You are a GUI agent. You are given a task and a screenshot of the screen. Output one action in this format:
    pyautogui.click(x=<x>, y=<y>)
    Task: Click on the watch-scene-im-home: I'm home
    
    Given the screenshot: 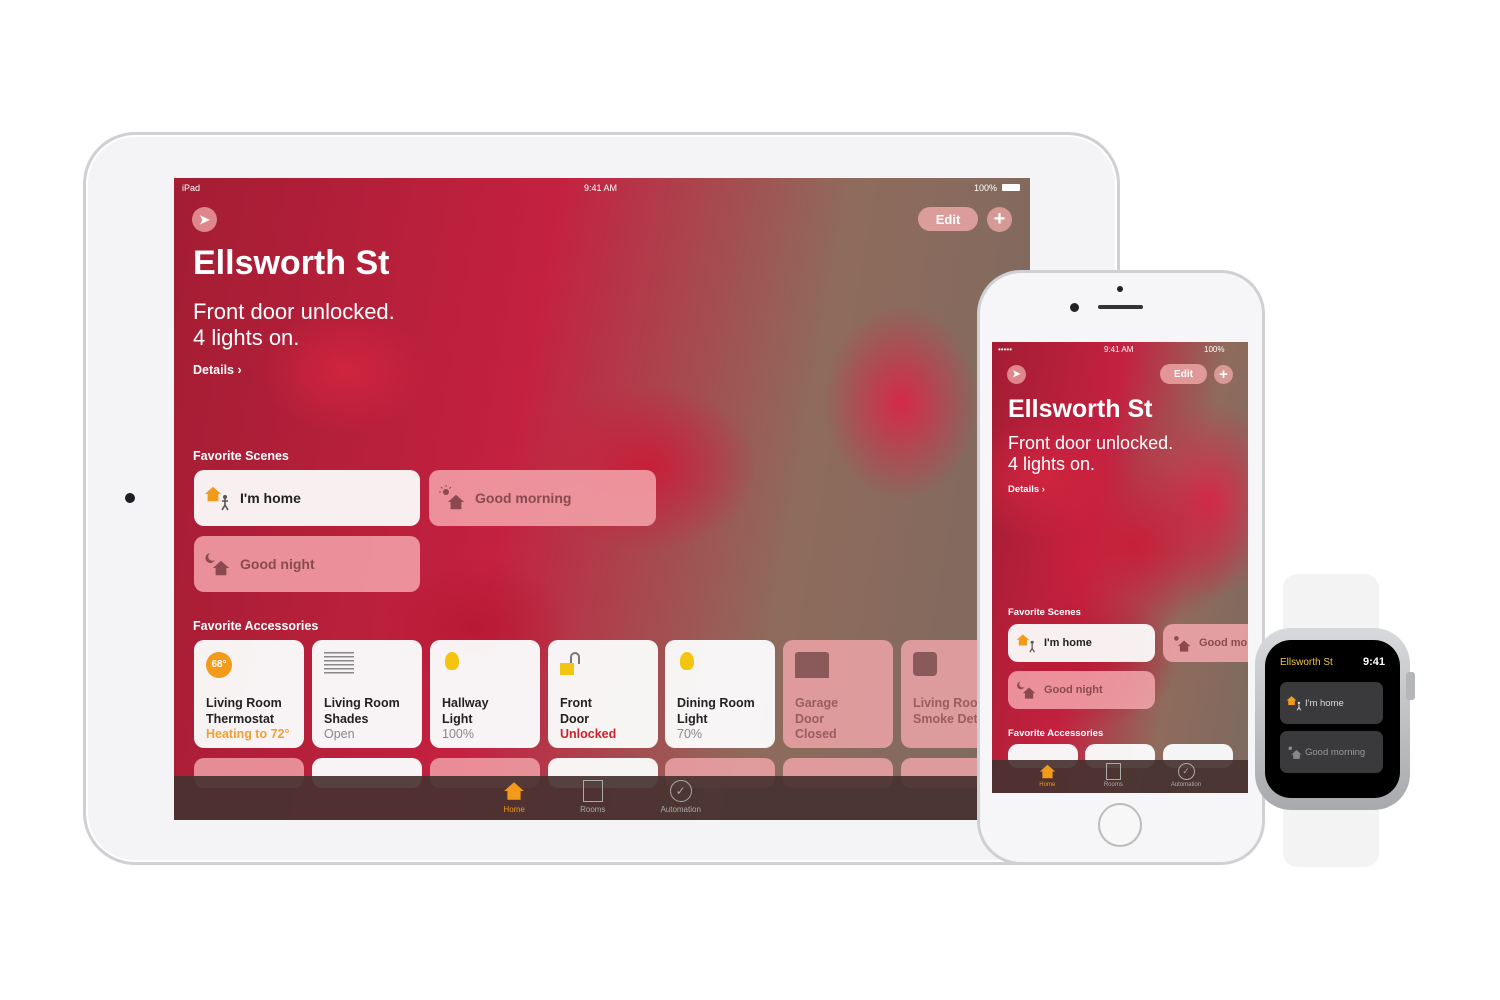 What is the action you would take?
    pyautogui.click(x=1331, y=703)
    